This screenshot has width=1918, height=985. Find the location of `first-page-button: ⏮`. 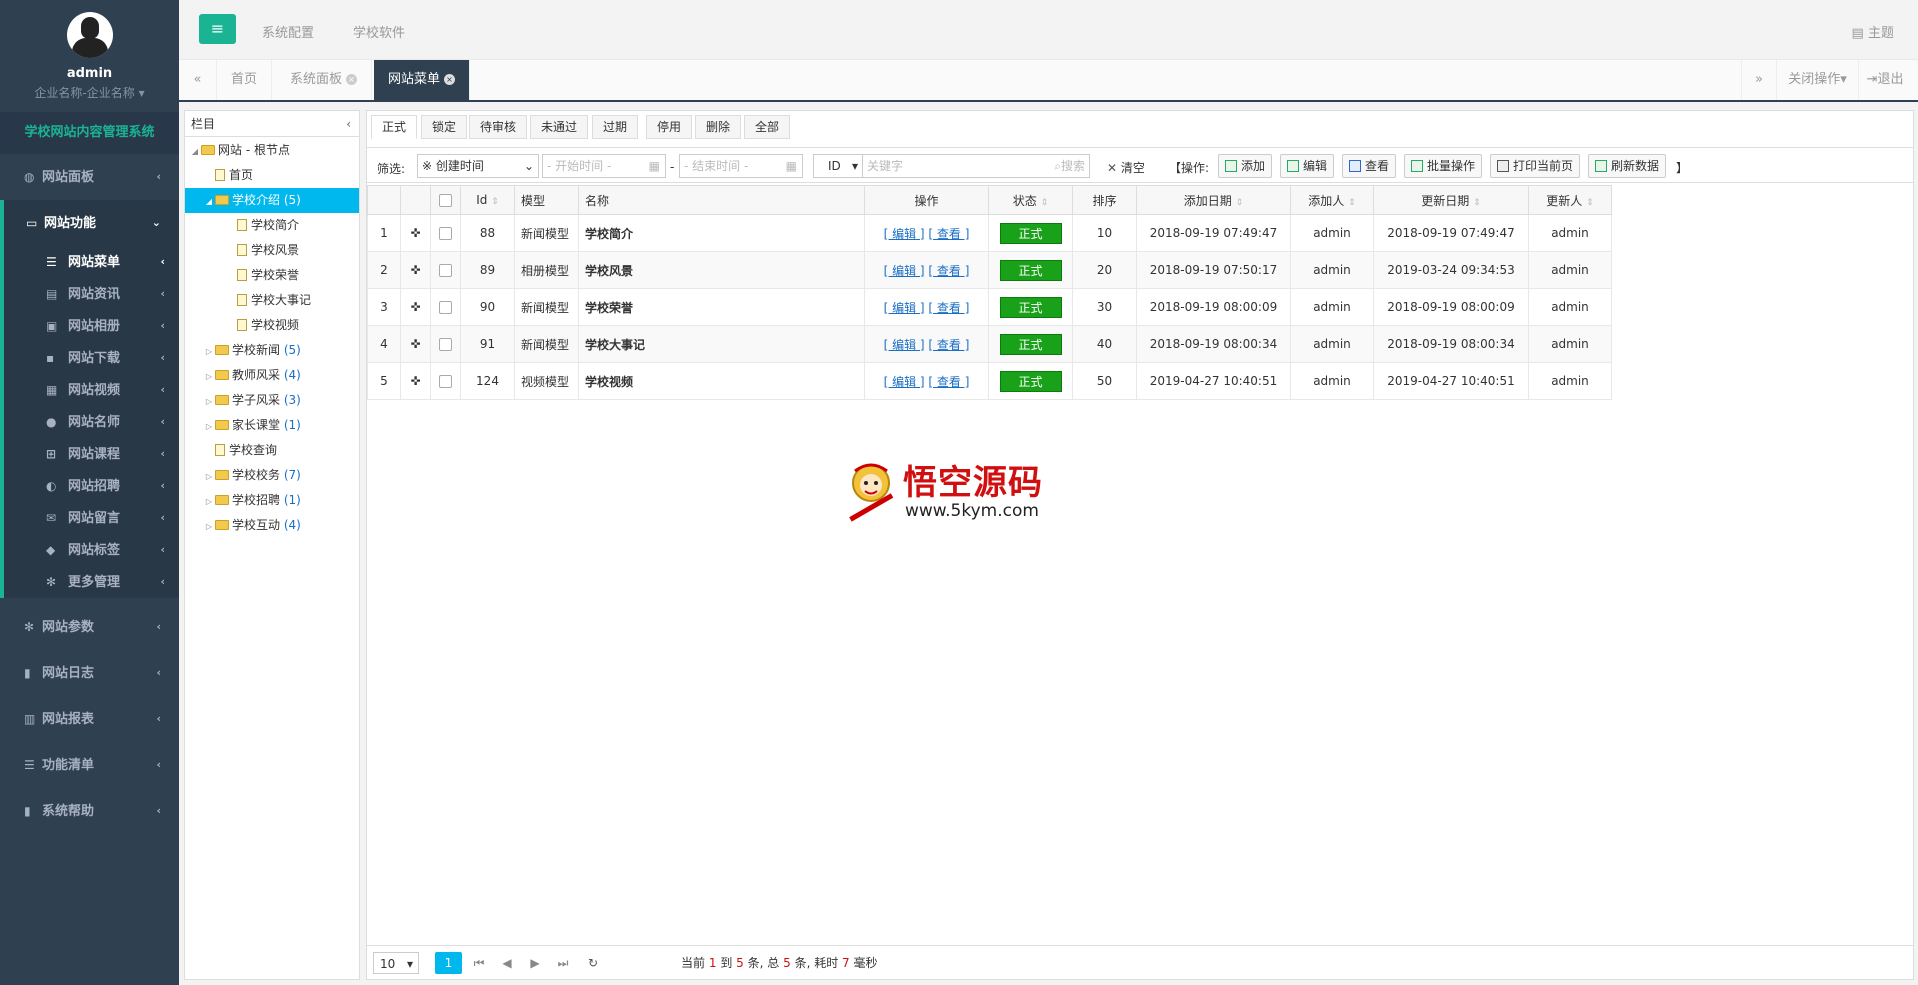

first-page-button: ⏮ is located at coordinates (479, 963).